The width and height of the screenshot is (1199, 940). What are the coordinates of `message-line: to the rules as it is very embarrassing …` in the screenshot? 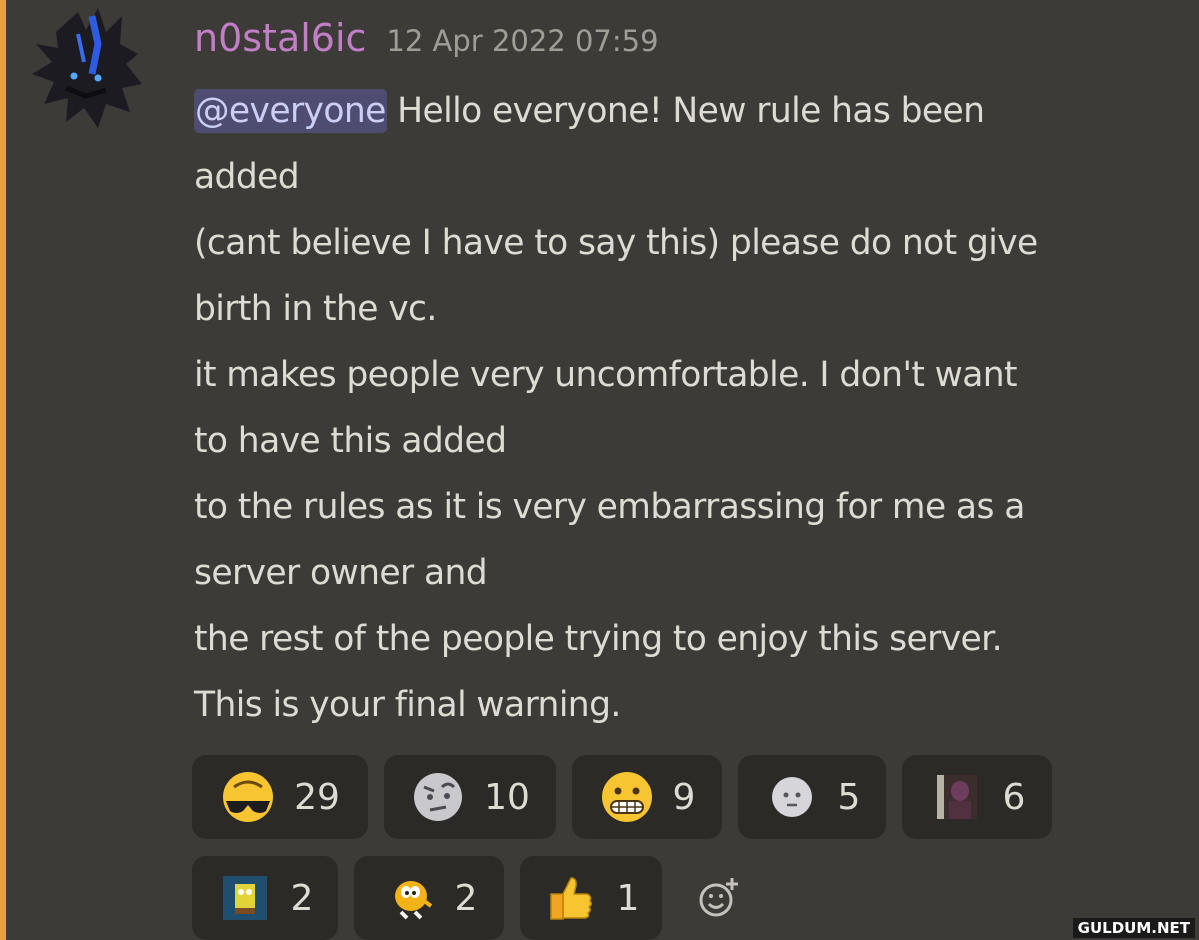 It's located at (609, 507).